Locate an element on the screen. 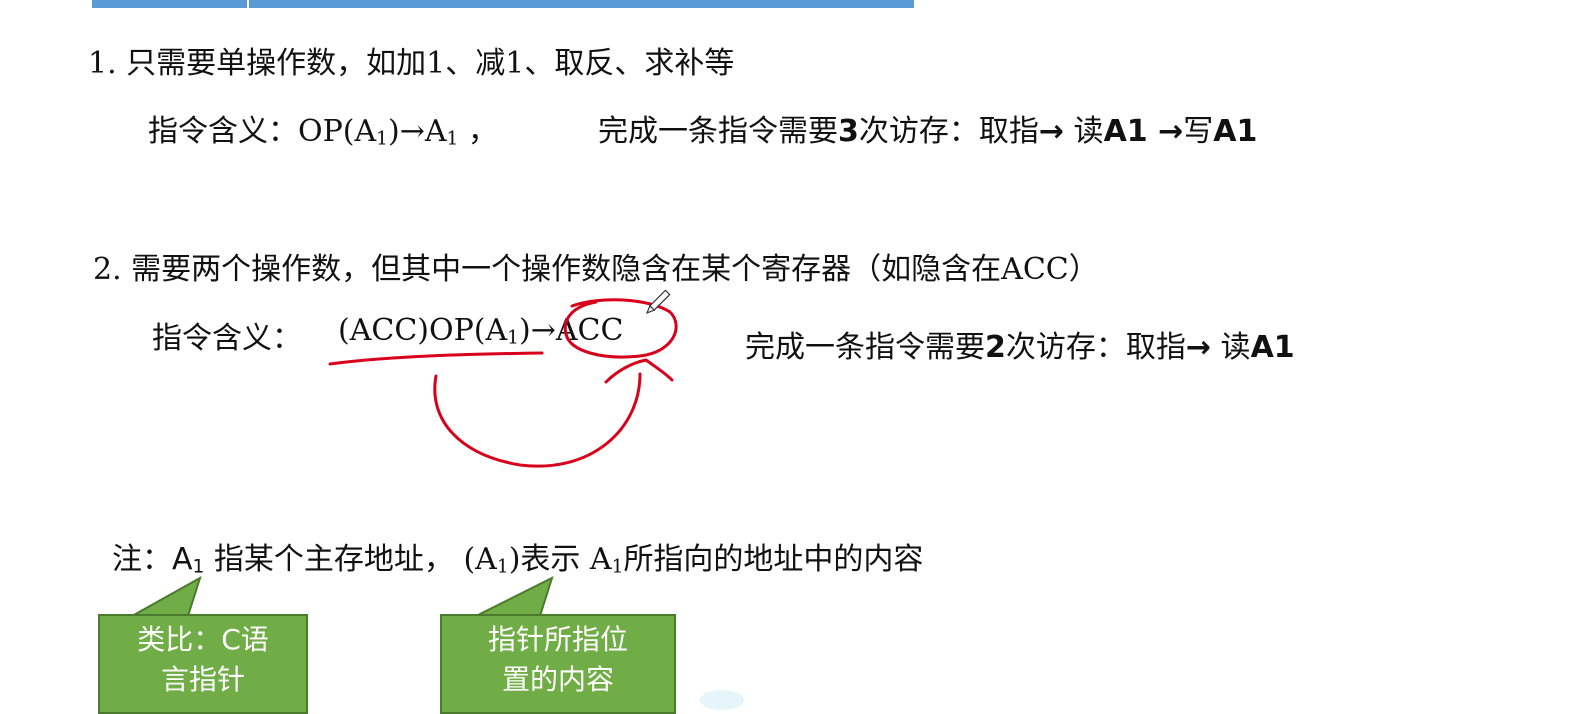  note-prefix: 注： is located at coordinates (142, 559).